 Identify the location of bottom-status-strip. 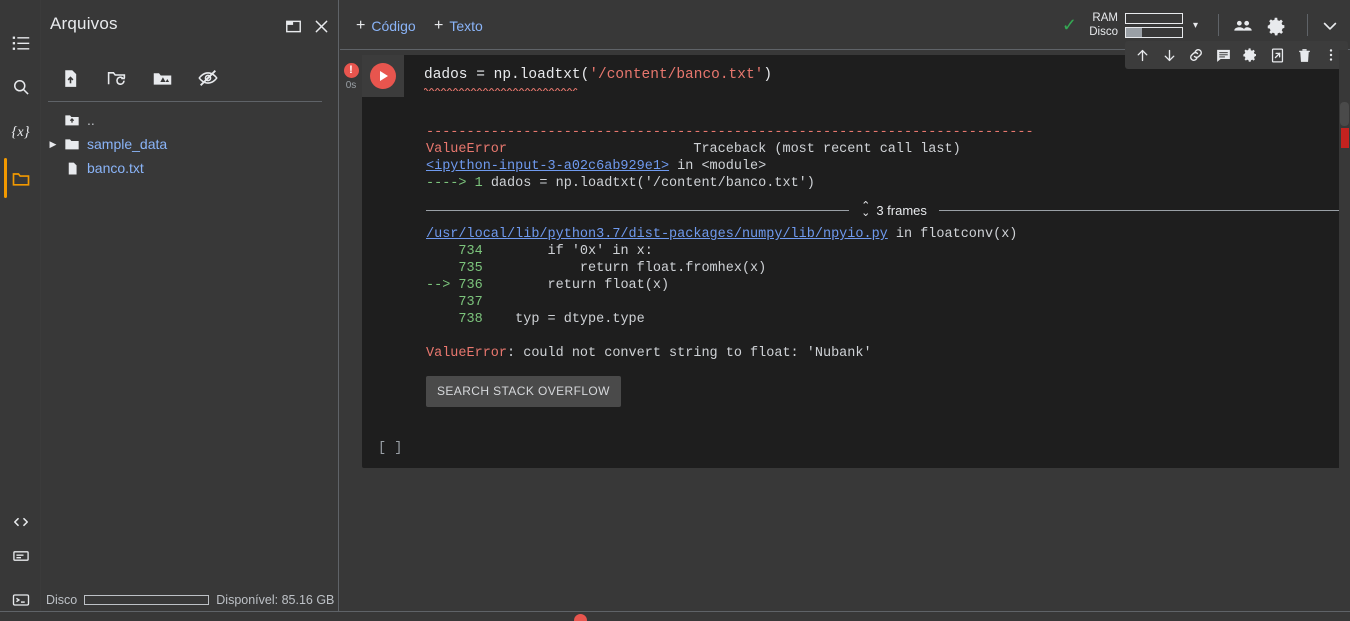
(675, 616).